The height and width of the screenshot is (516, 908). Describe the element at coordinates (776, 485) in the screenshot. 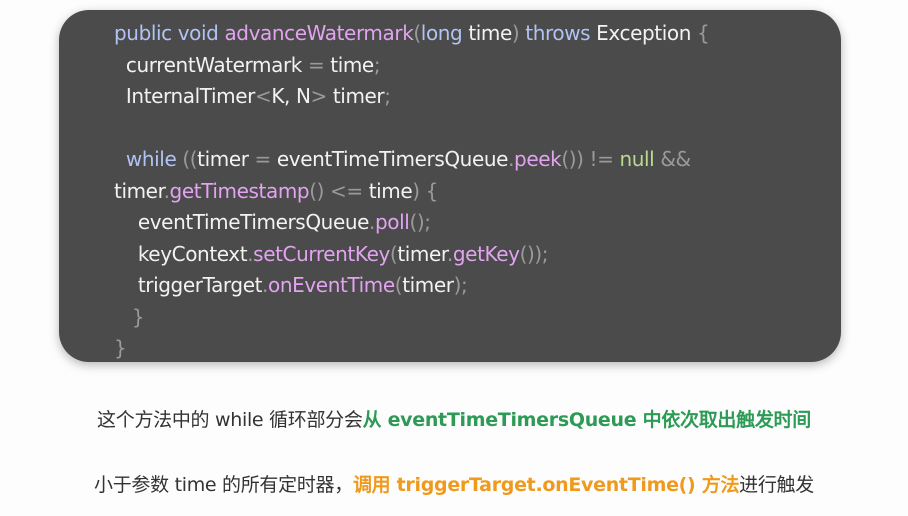

I see `subtitle-plain-text: 进行触发` at that location.